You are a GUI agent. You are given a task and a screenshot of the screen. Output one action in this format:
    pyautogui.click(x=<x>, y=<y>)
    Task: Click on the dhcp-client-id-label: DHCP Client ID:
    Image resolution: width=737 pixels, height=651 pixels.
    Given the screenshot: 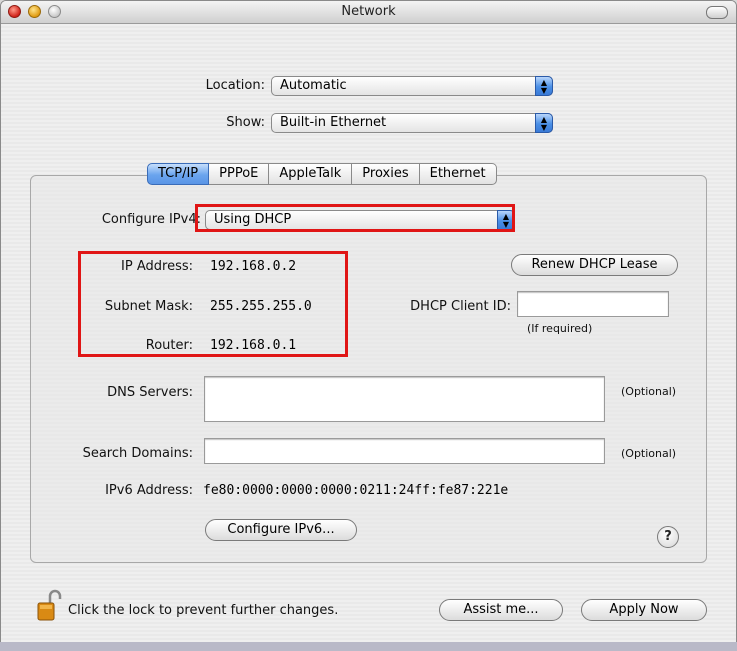 What is the action you would take?
    pyautogui.click(x=460, y=306)
    